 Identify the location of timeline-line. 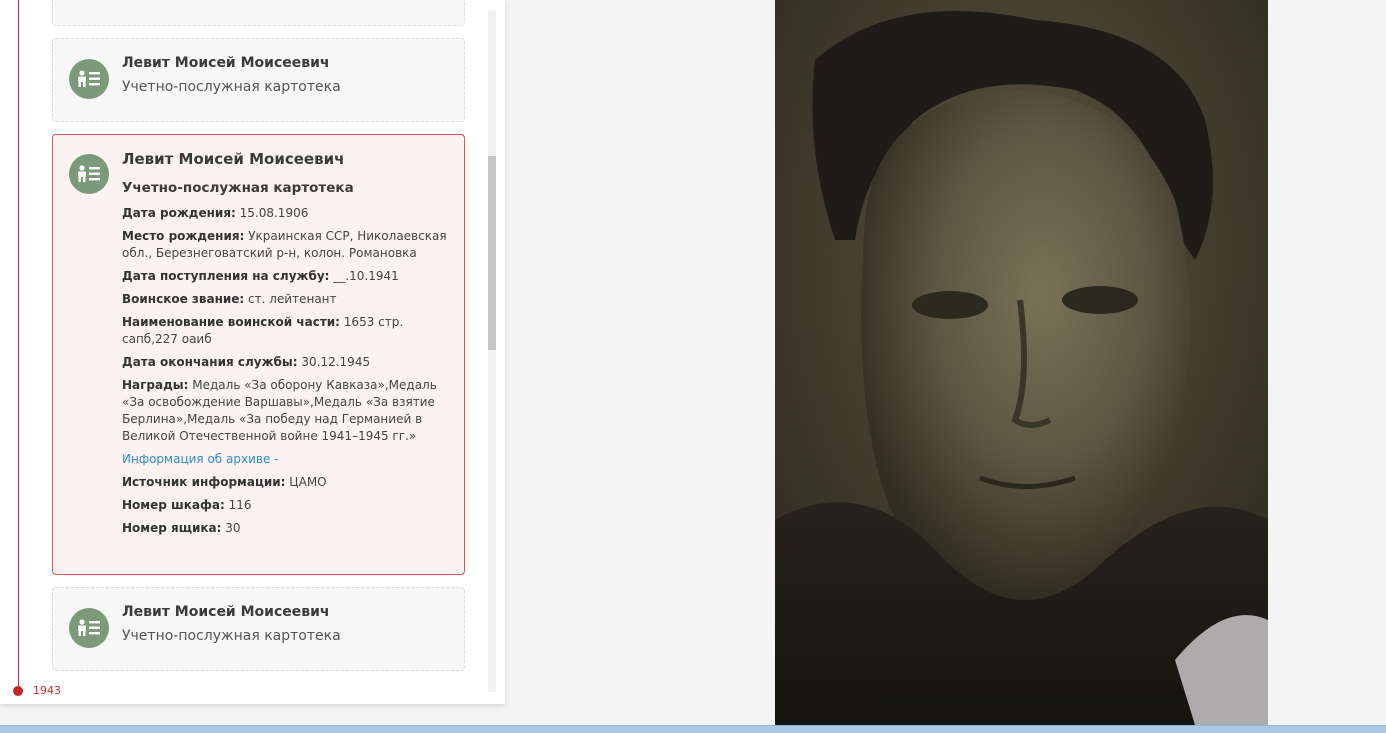
(18, 345).